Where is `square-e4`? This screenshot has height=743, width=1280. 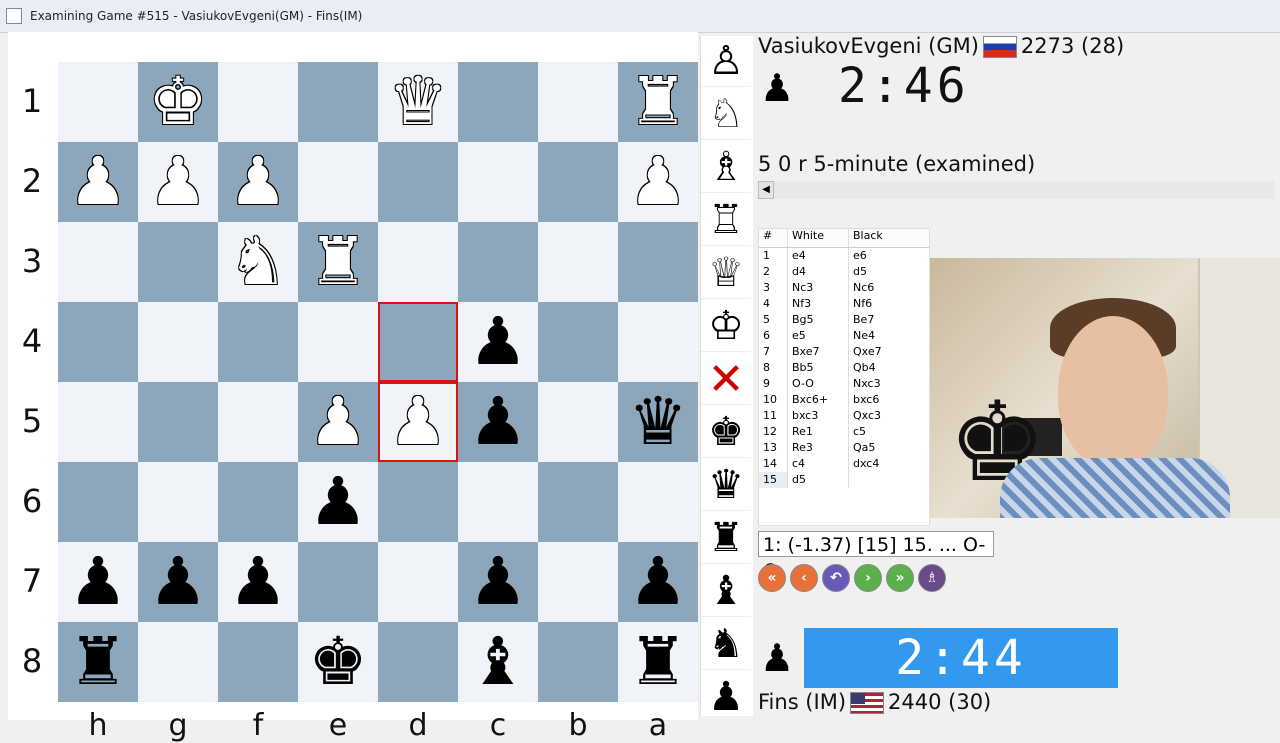 square-e4 is located at coordinates (338, 342).